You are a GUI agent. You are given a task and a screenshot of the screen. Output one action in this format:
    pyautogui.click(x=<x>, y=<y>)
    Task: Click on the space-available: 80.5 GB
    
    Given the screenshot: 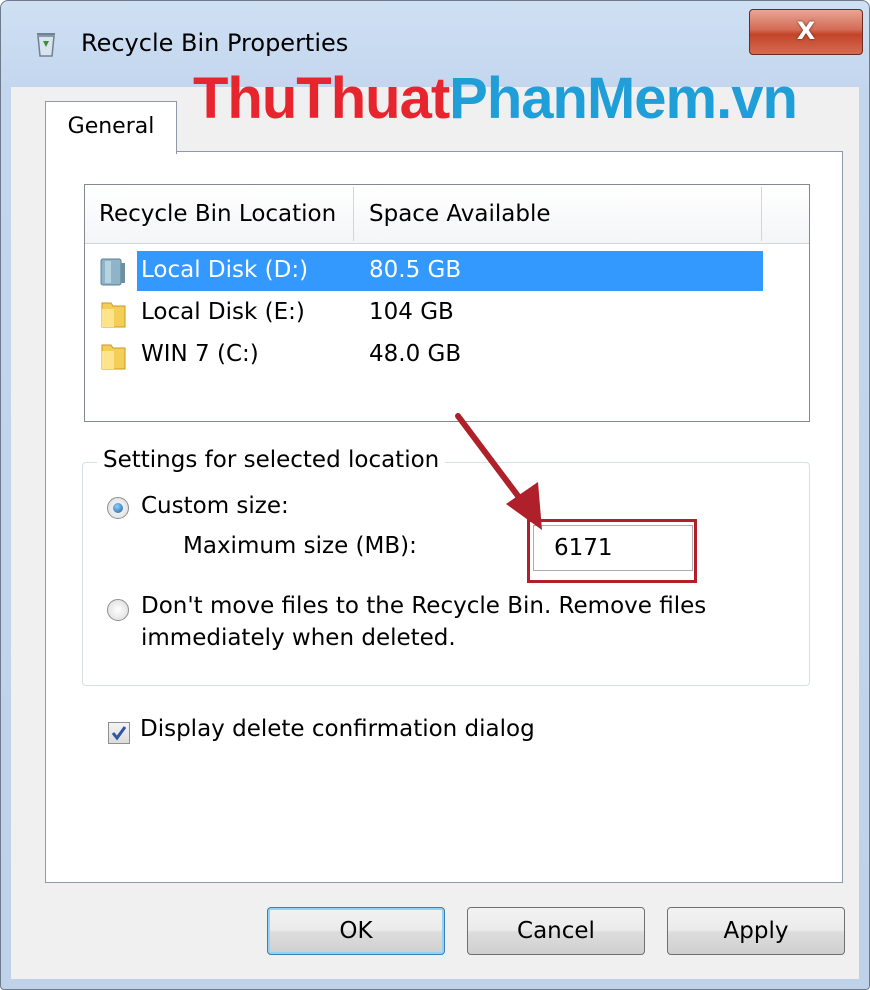 What is the action you would take?
    pyautogui.click(x=415, y=270)
    